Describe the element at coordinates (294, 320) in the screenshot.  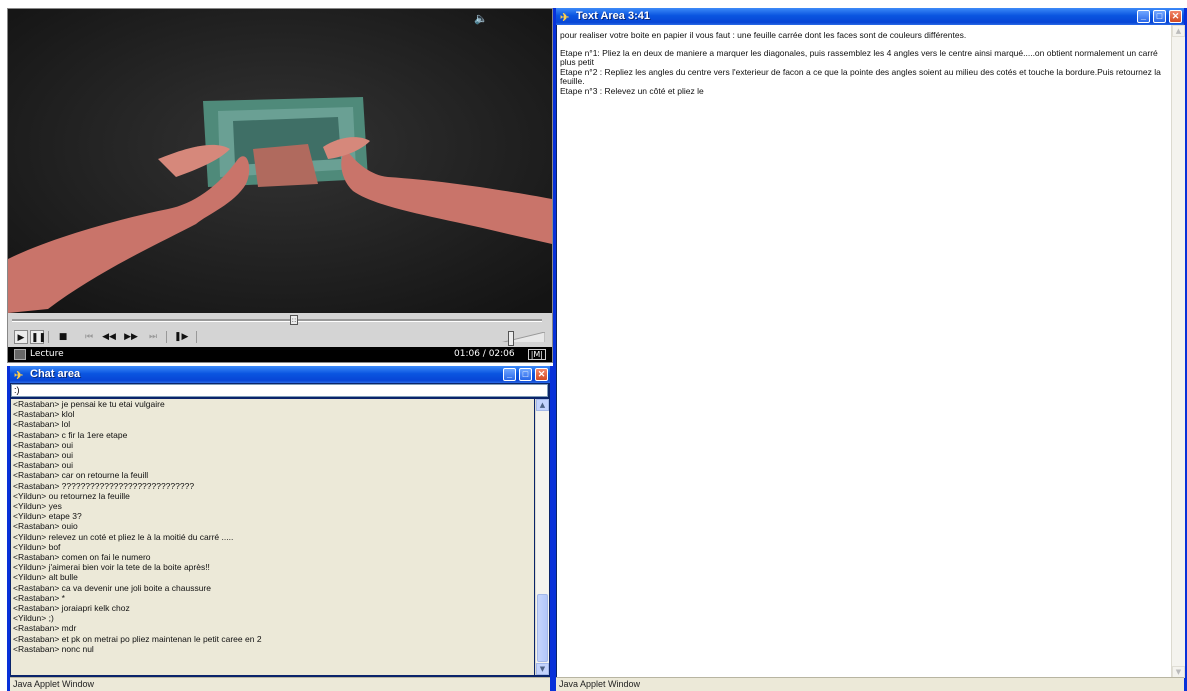
I see `seek-thumb: ::` at that location.